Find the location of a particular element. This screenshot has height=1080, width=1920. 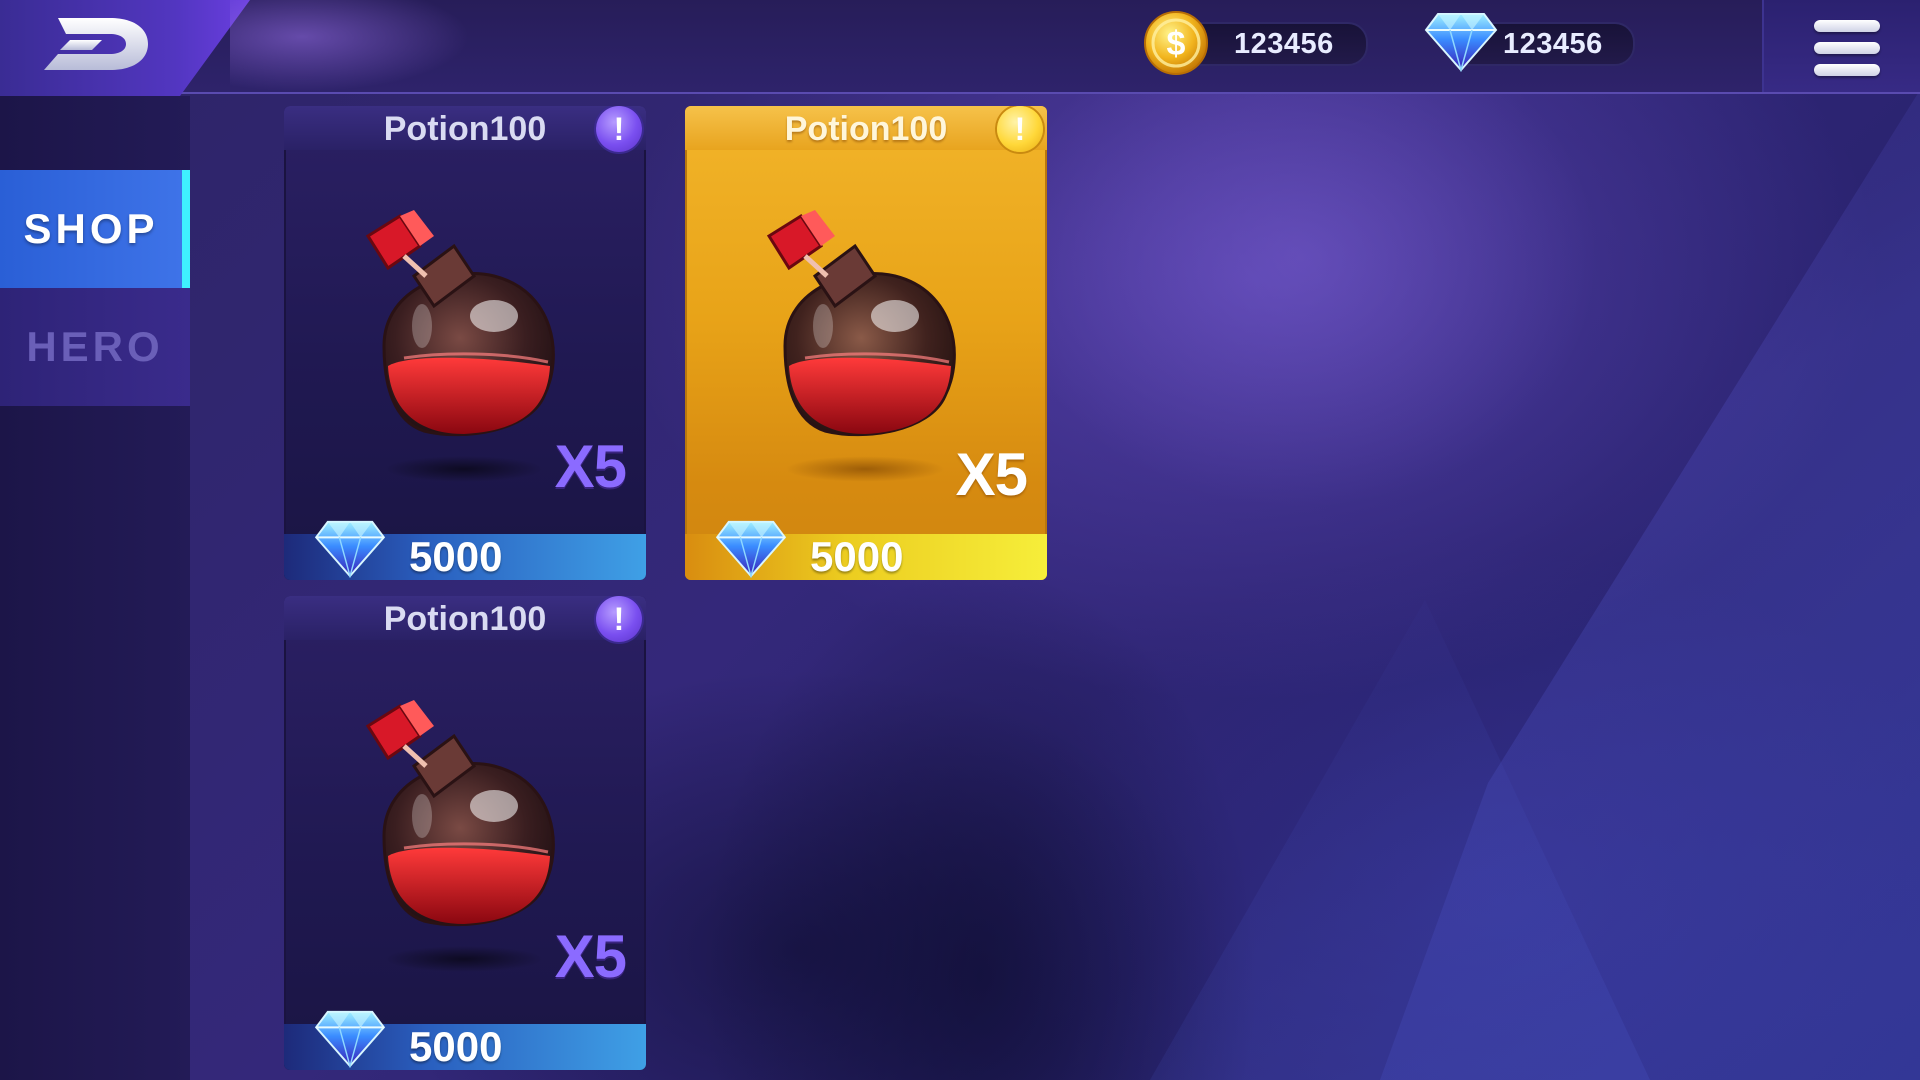

side-navigation: SHOP HERO is located at coordinates (95, 588).